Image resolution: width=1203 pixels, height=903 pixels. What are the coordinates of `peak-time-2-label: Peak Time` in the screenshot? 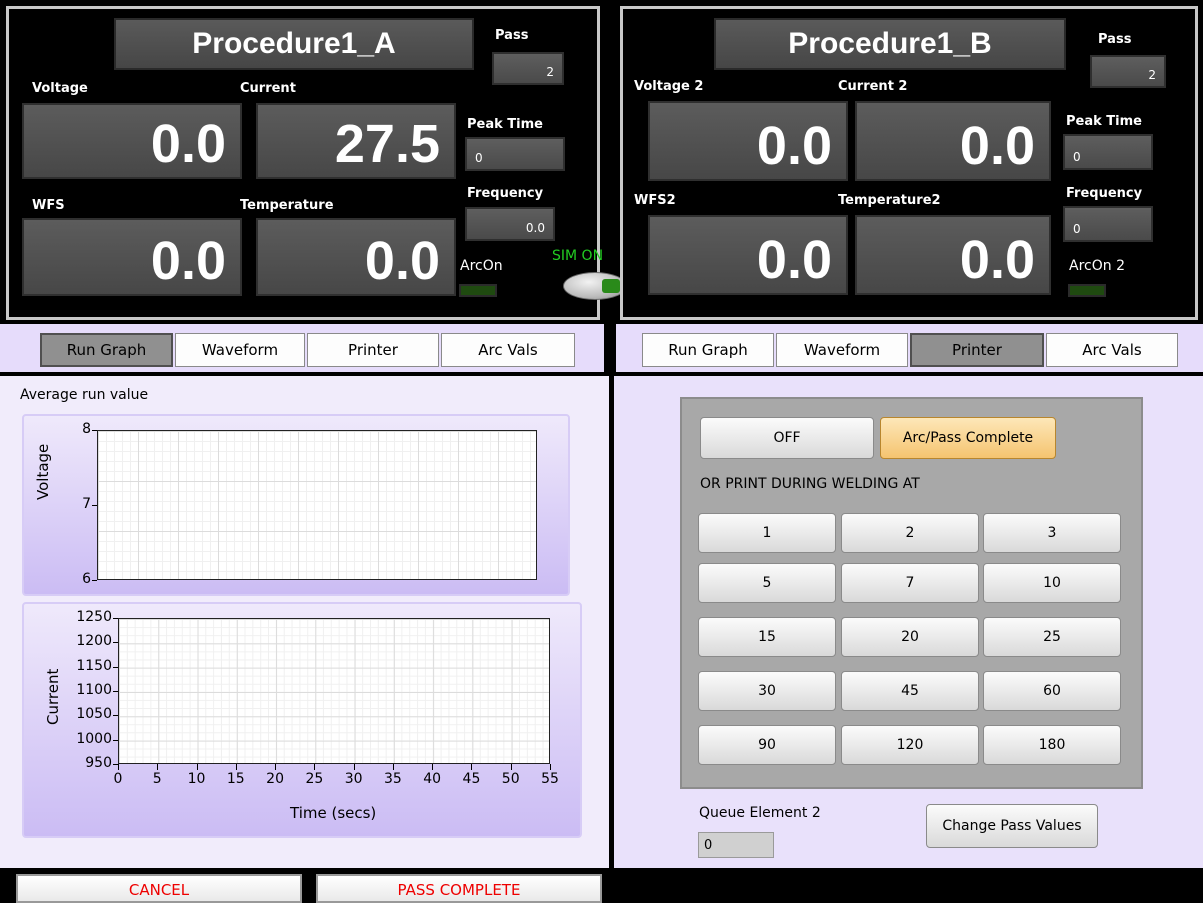 It's located at (1104, 121).